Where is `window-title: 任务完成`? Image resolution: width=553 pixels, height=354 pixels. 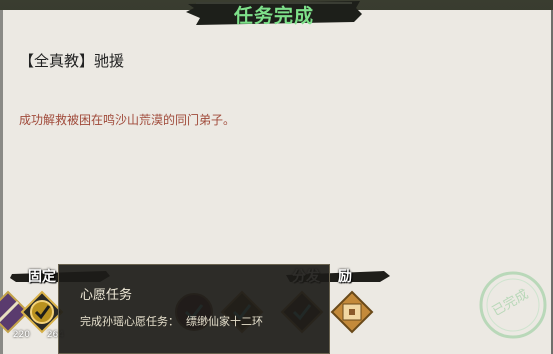
window-title: 任务完成 is located at coordinates (273, 16).